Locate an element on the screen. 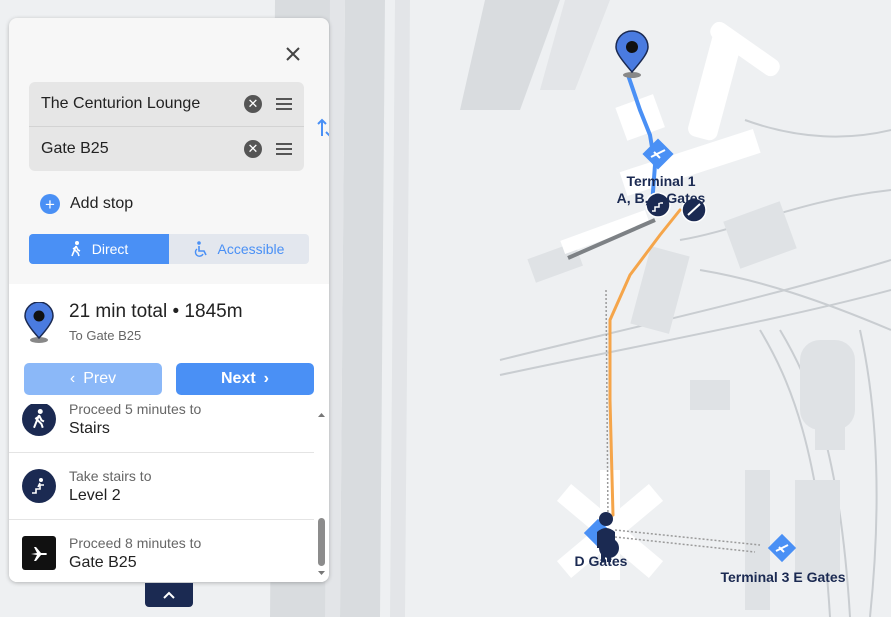  route-destination-text: To Gate B25 is located at coordinates (105, 335).